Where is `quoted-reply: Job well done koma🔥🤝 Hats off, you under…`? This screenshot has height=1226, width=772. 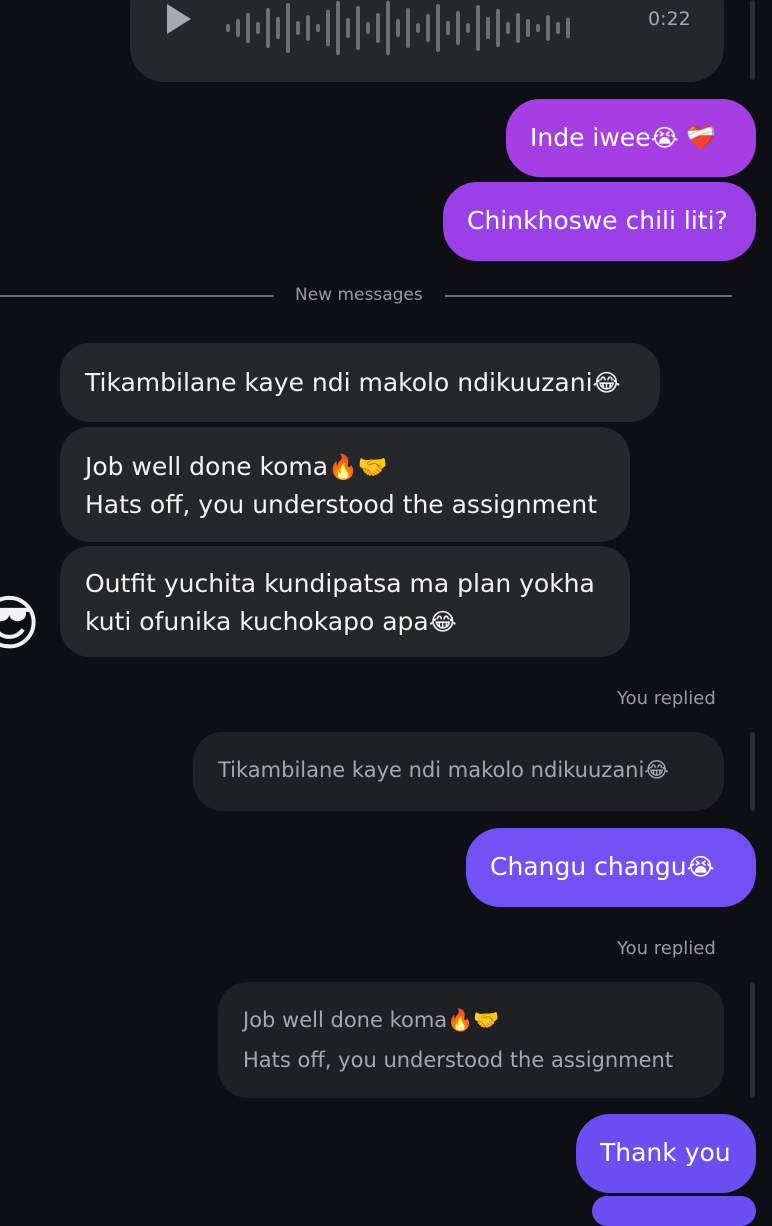
quoted-reply: Job well done koma🔥🤝 Hats off, you under… is located at coordinates (471, 1040).